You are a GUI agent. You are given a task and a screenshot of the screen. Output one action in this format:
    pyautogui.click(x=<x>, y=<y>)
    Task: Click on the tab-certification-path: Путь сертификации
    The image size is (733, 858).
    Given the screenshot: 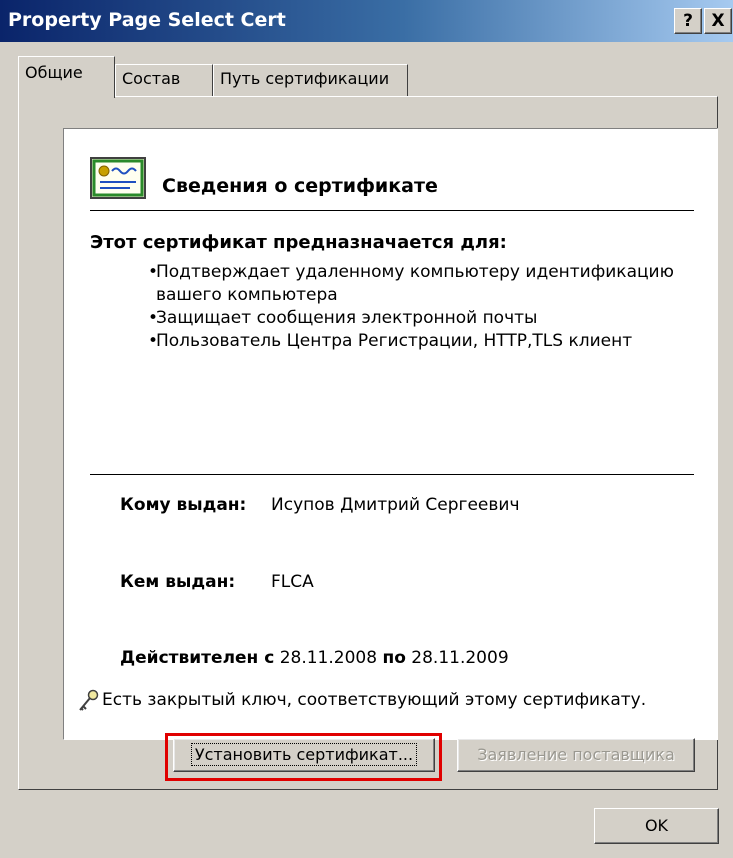 What is the action you would take?
    pyautogui.click(x=310, y=80)
    